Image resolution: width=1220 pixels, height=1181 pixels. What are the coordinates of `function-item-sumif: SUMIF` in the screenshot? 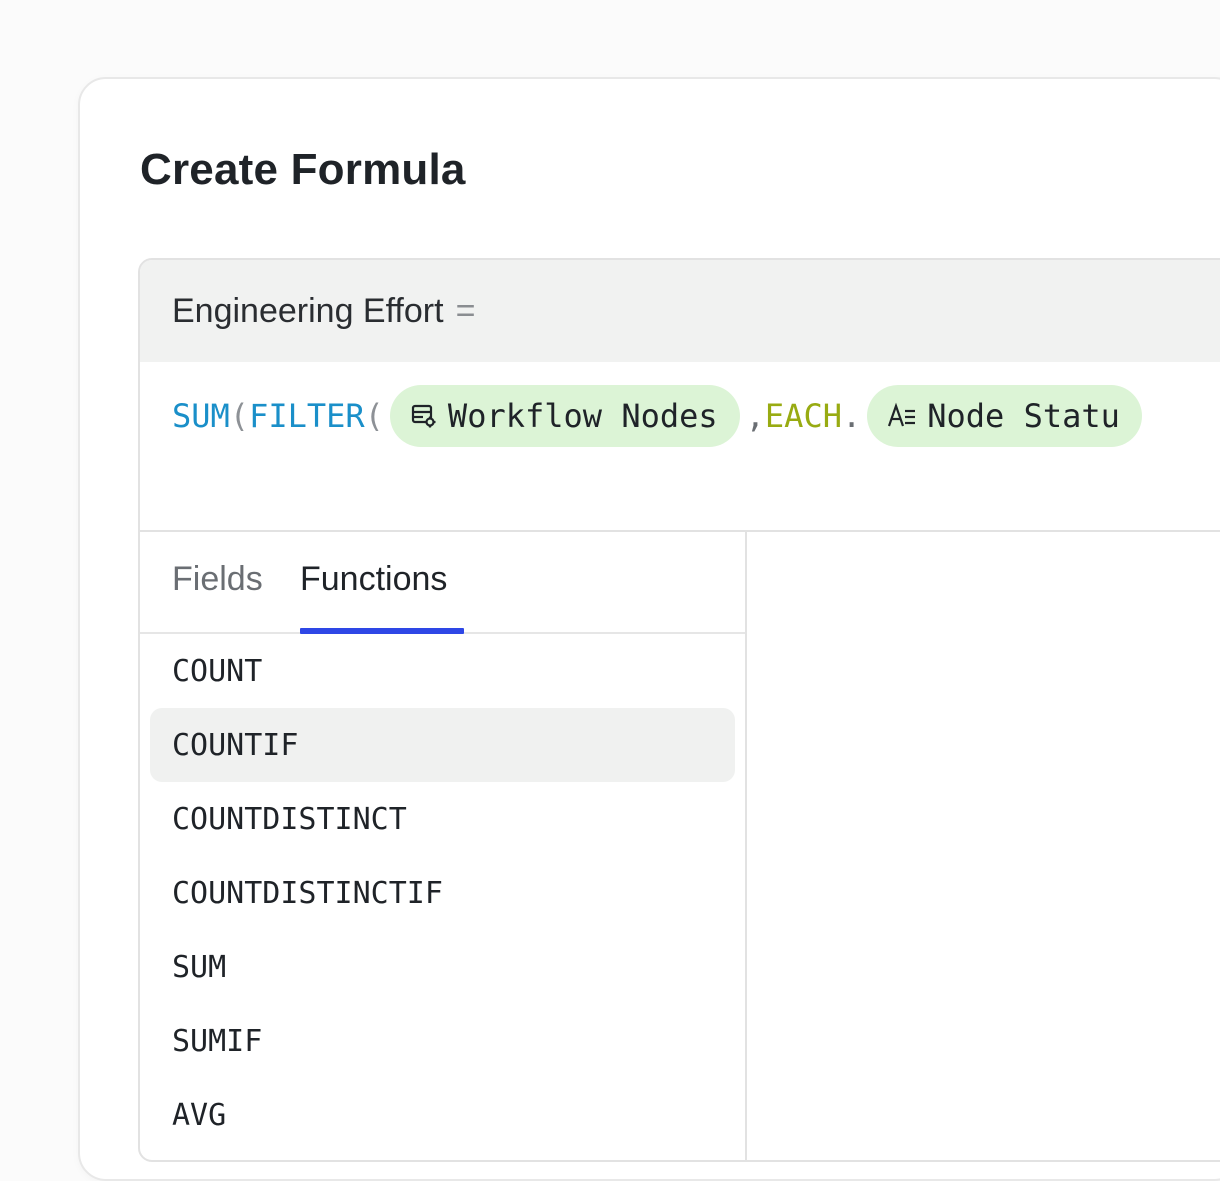 It's located at (437, 1041).